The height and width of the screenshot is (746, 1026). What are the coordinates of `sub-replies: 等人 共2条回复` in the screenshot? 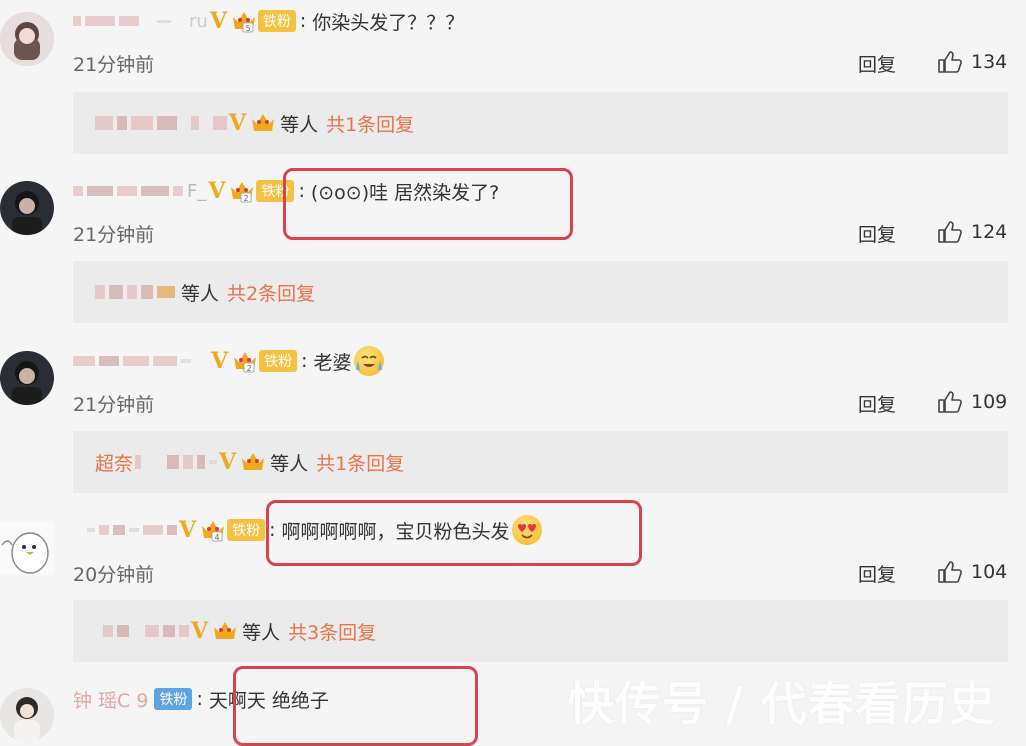 It's located at (540, 292).